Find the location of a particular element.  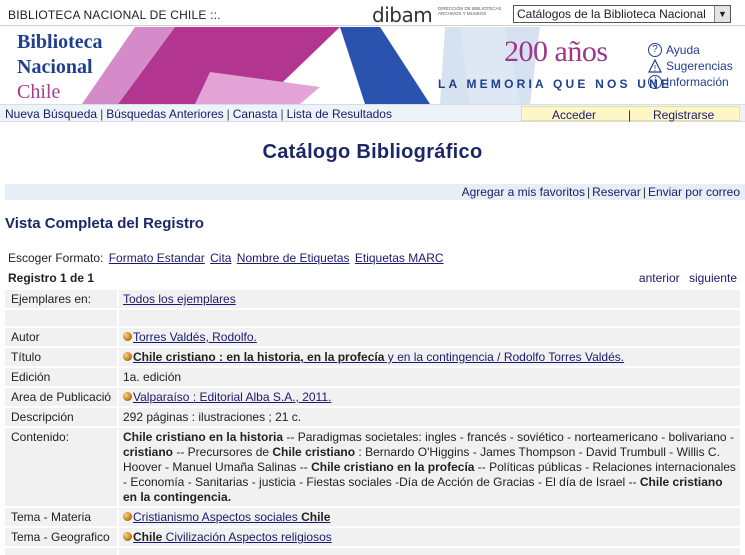

field-label: Edición is located at coordinates (61, 377).